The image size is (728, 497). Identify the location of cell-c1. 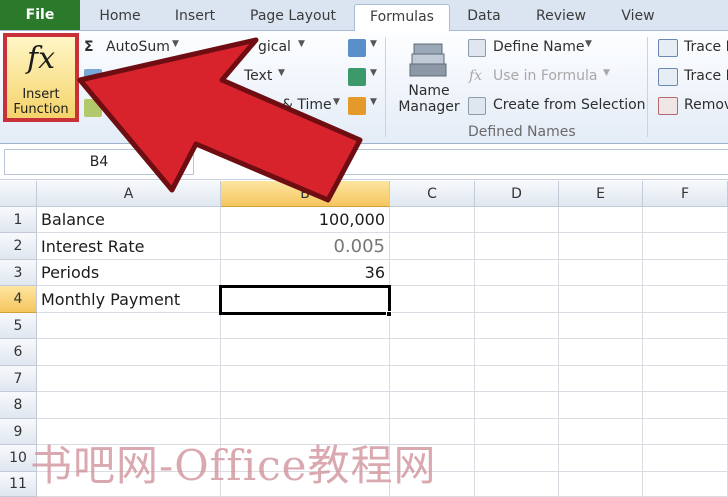
(432, 220).